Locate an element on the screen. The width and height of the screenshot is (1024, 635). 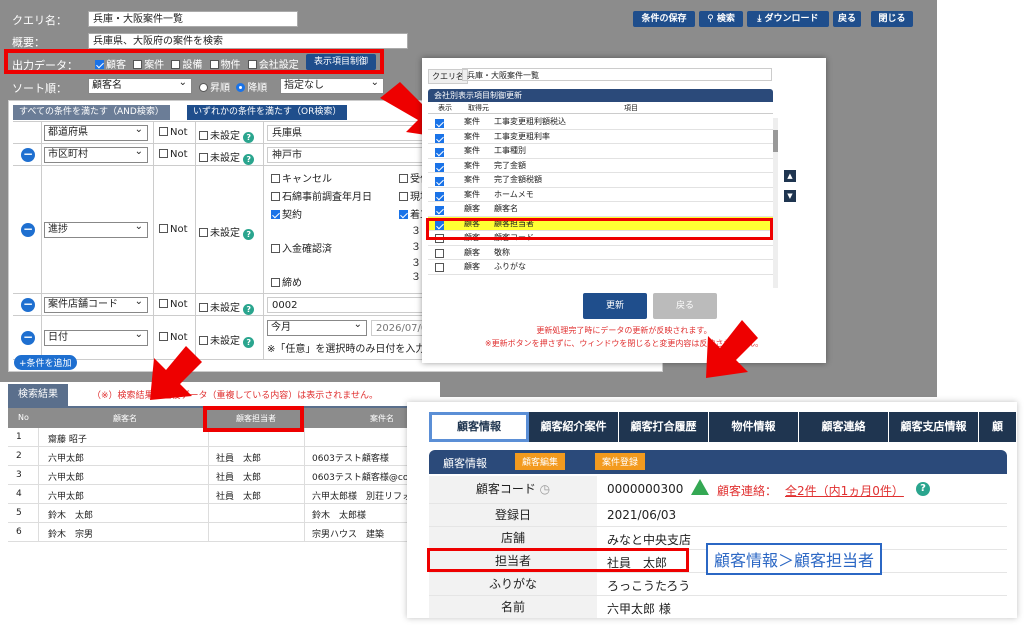
table-row: 3 六甲太郎 社員 太郎 0603テスト顧客様@co.jp is located at coordinates (224, 475).